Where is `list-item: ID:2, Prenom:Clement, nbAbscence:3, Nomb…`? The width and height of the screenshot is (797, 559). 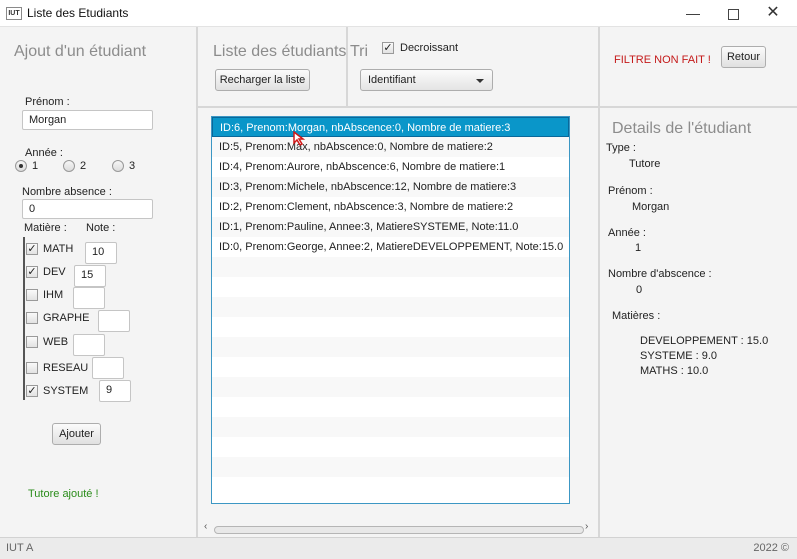 list-item: ID:2, Prenom:Clement, nbAbscence:3, Nomb… is located at coordinates (390, 207).